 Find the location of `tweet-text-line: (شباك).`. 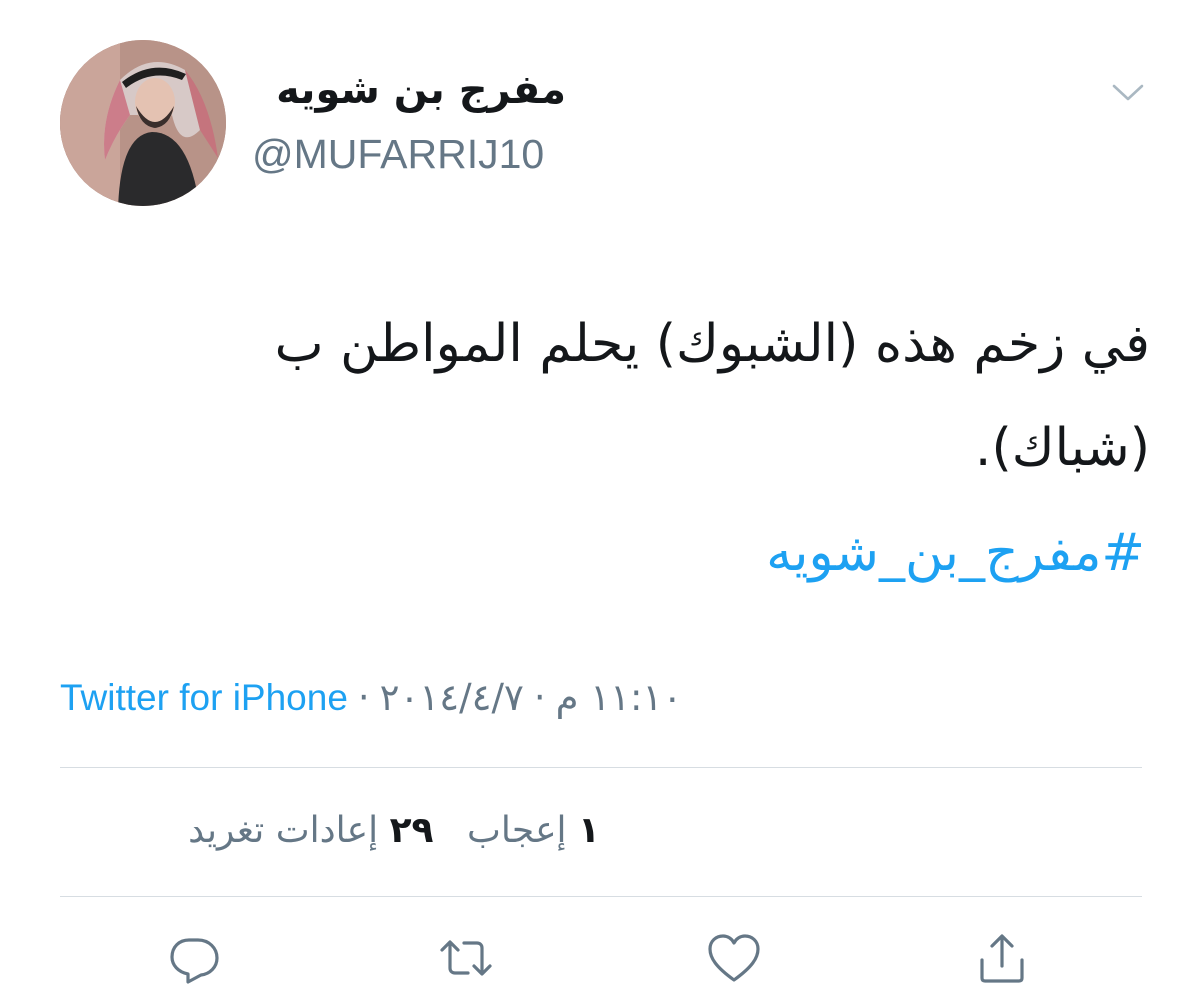

tweet-text-line: (شباك). is located at coordinates (1062, 448).